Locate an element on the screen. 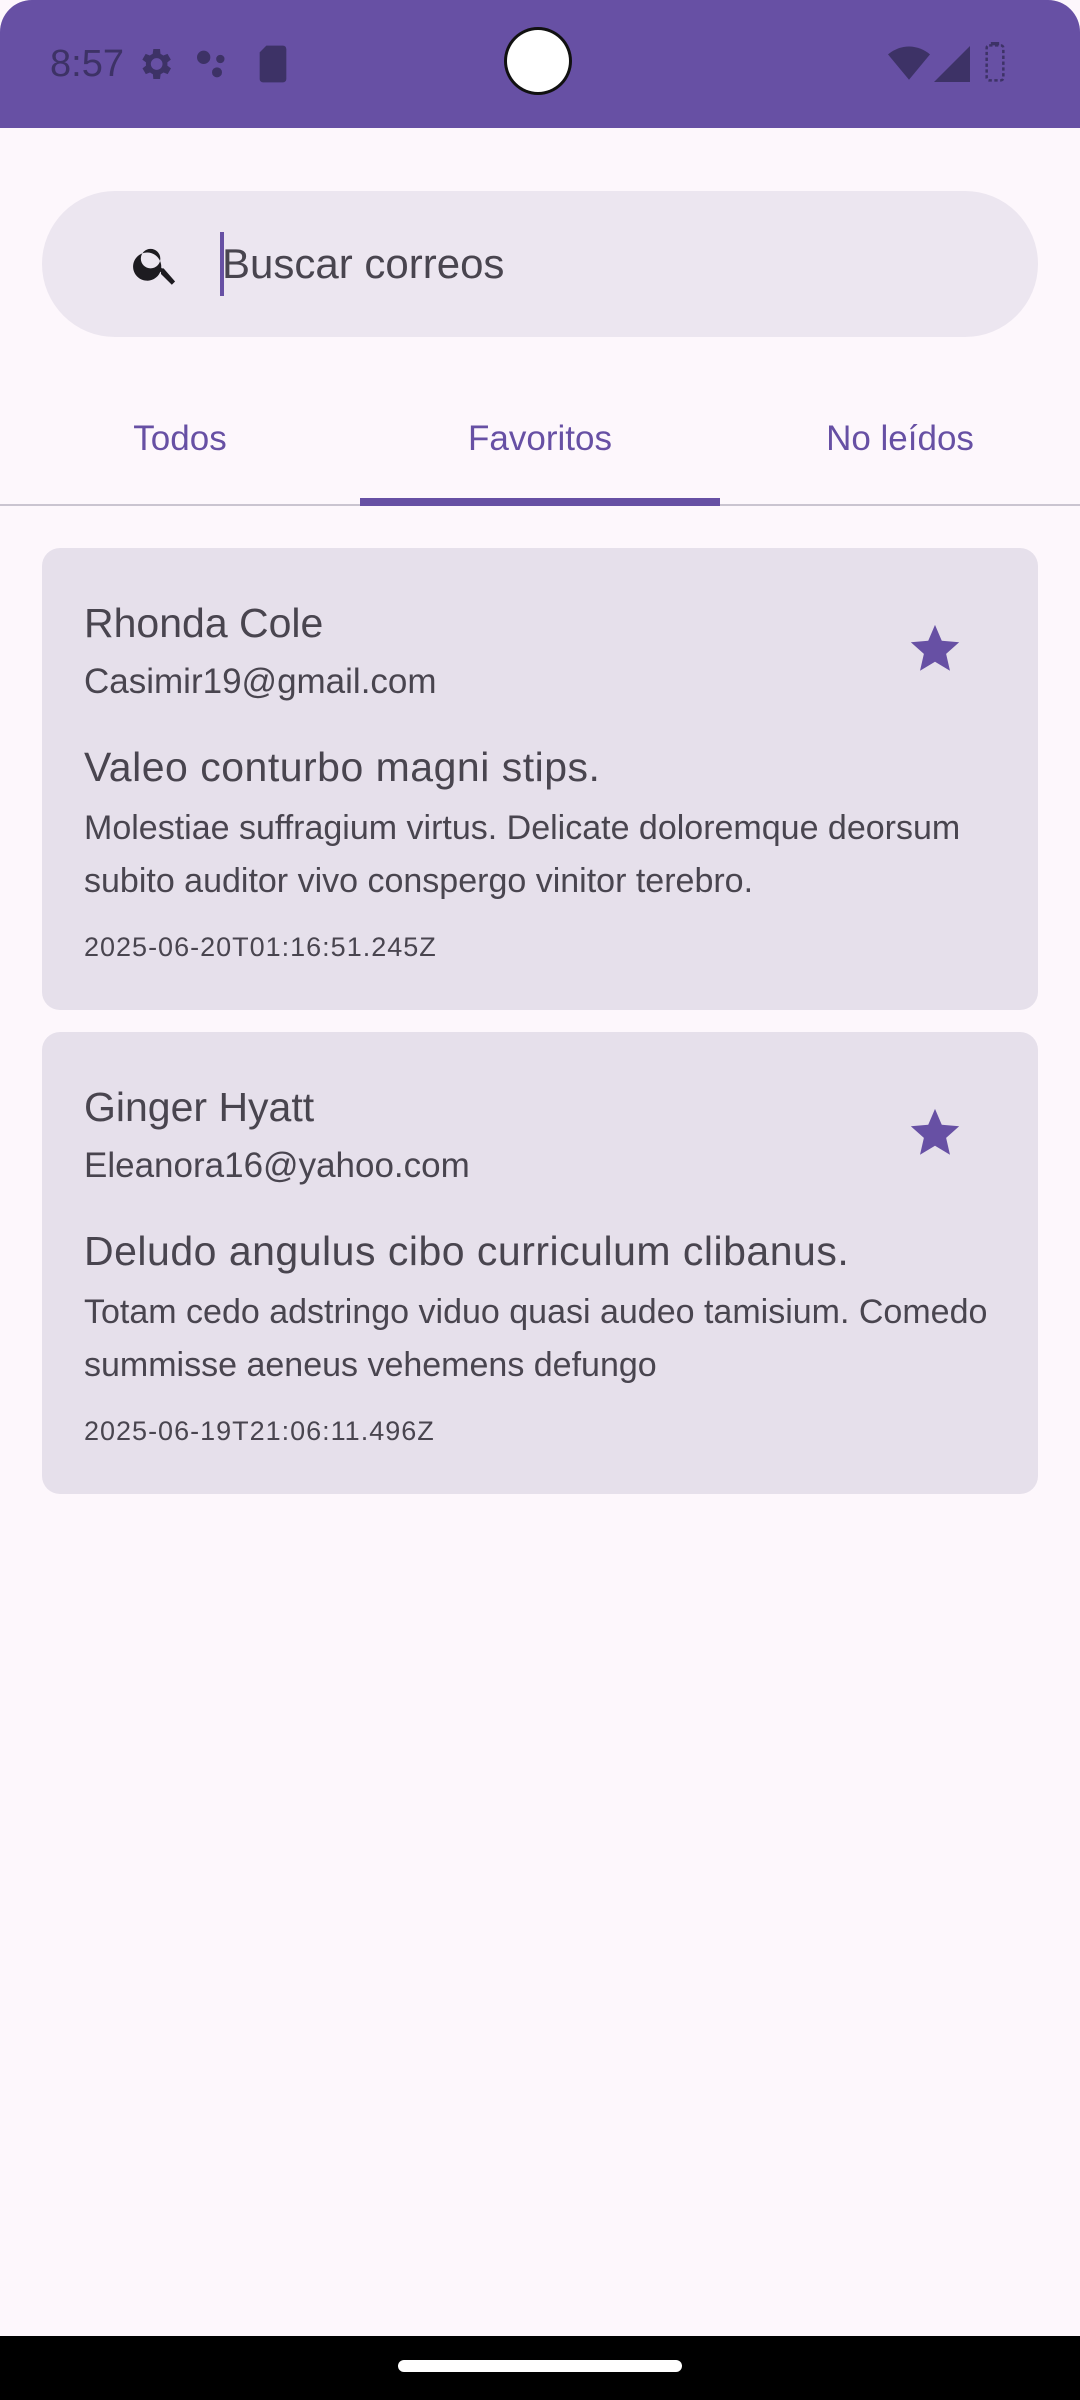 This screenshot has height=2400, width=1080. email-date: 2025-06-19T21:06:11.496Z is located at coordinates (259, 1431).